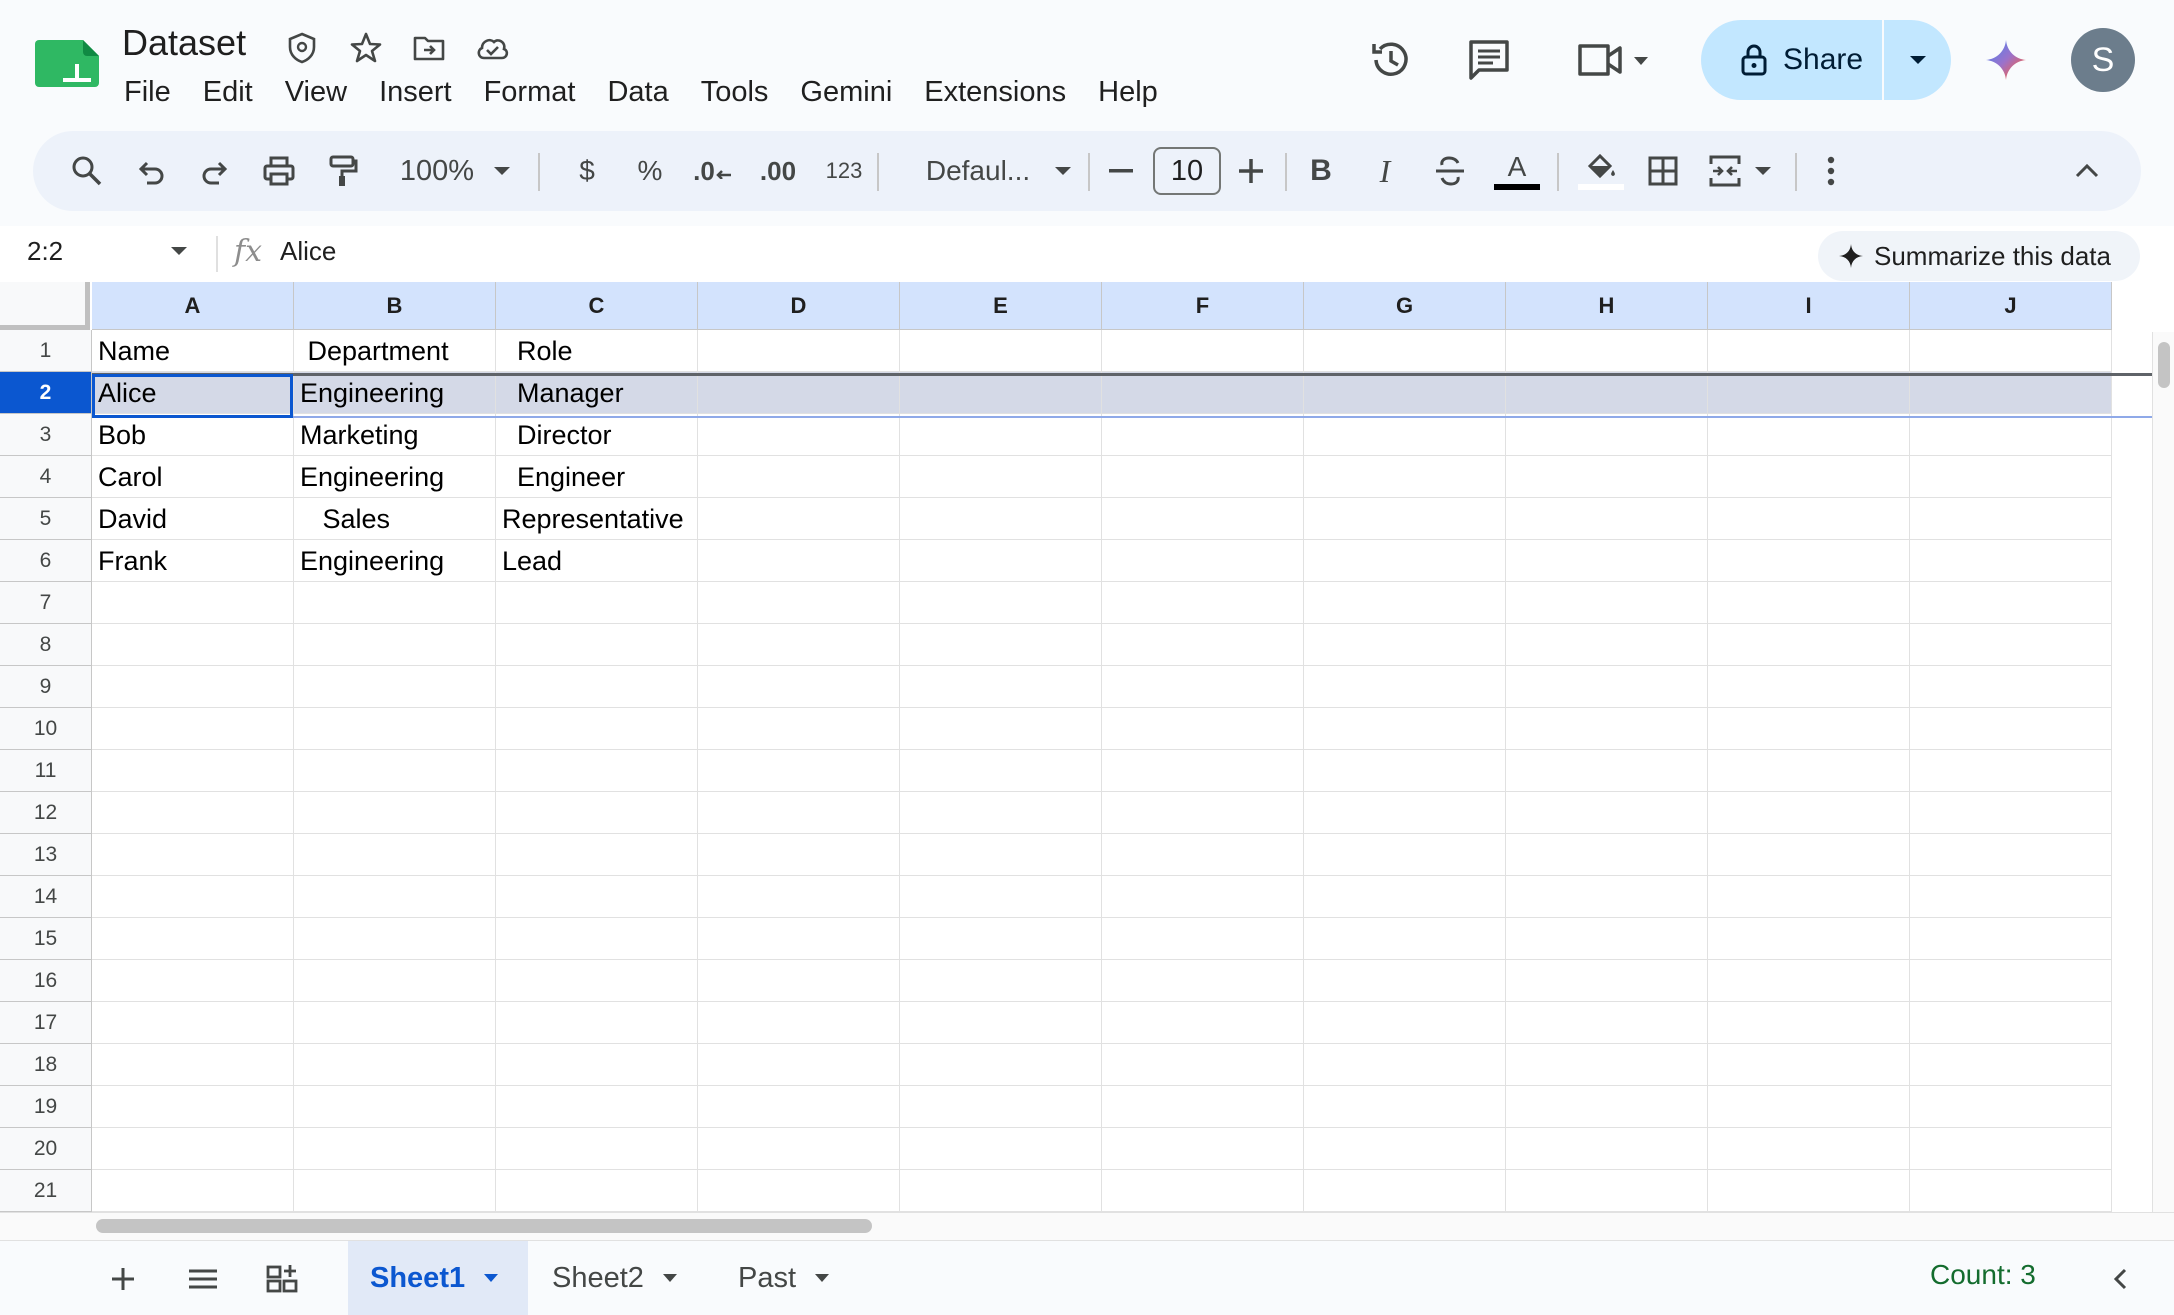  Describe the element at coordinates (713, 171) in the screenshot. I see `decrease-decimal-button: .0` at that location.